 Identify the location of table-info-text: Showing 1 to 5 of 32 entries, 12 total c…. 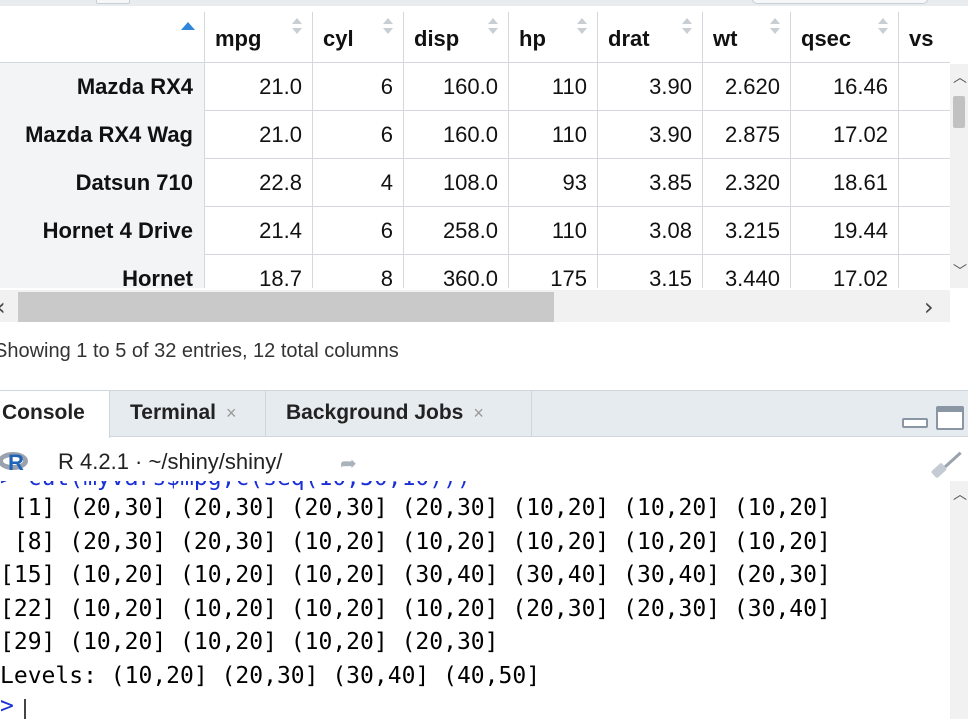
(199, 351).